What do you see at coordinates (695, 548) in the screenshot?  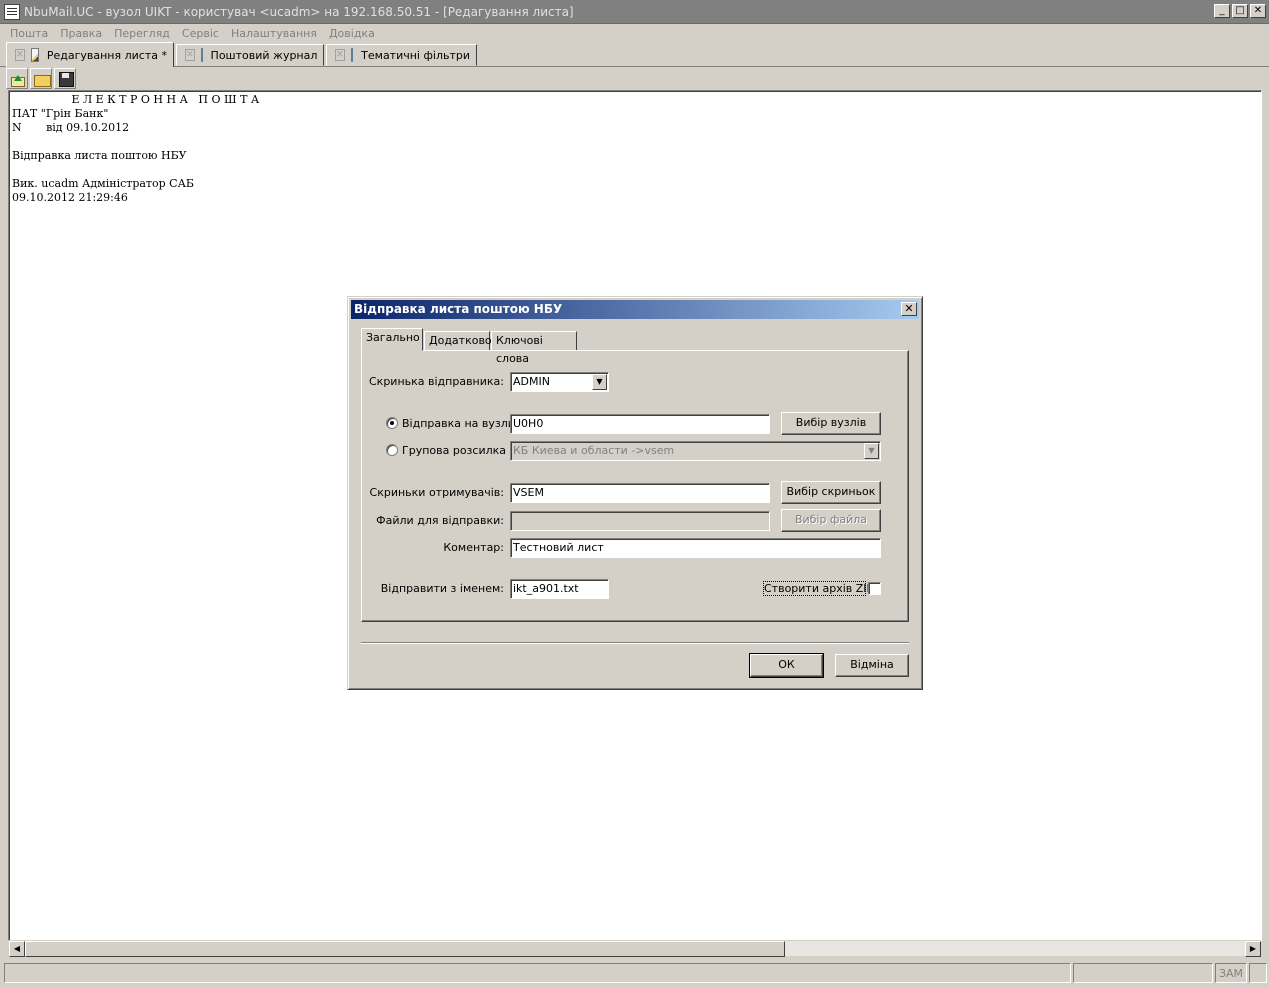 I see `comment-field: Тестновий лист` at bounding box center [695, 548].